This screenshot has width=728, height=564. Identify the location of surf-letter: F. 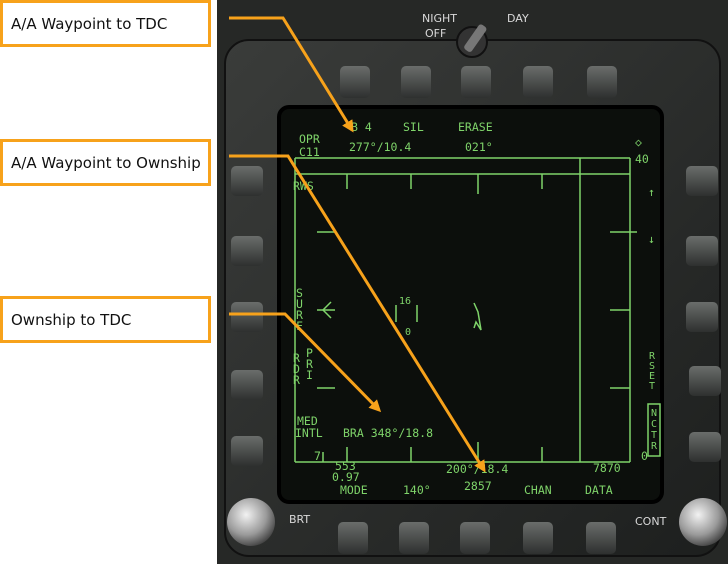
(299, 326).